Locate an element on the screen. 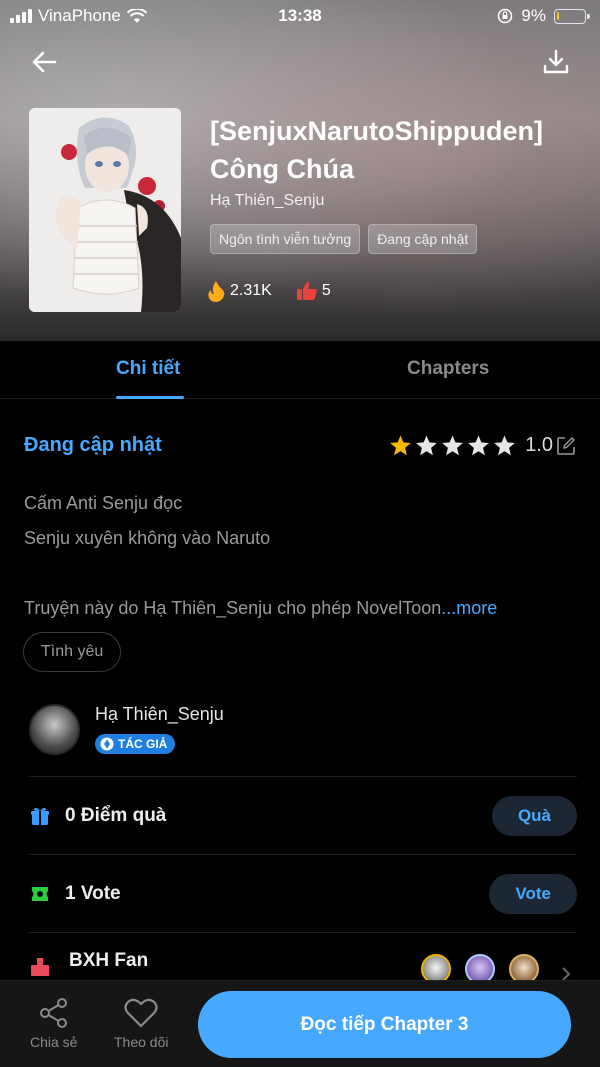  download-button is located at coordinates (556, 62).